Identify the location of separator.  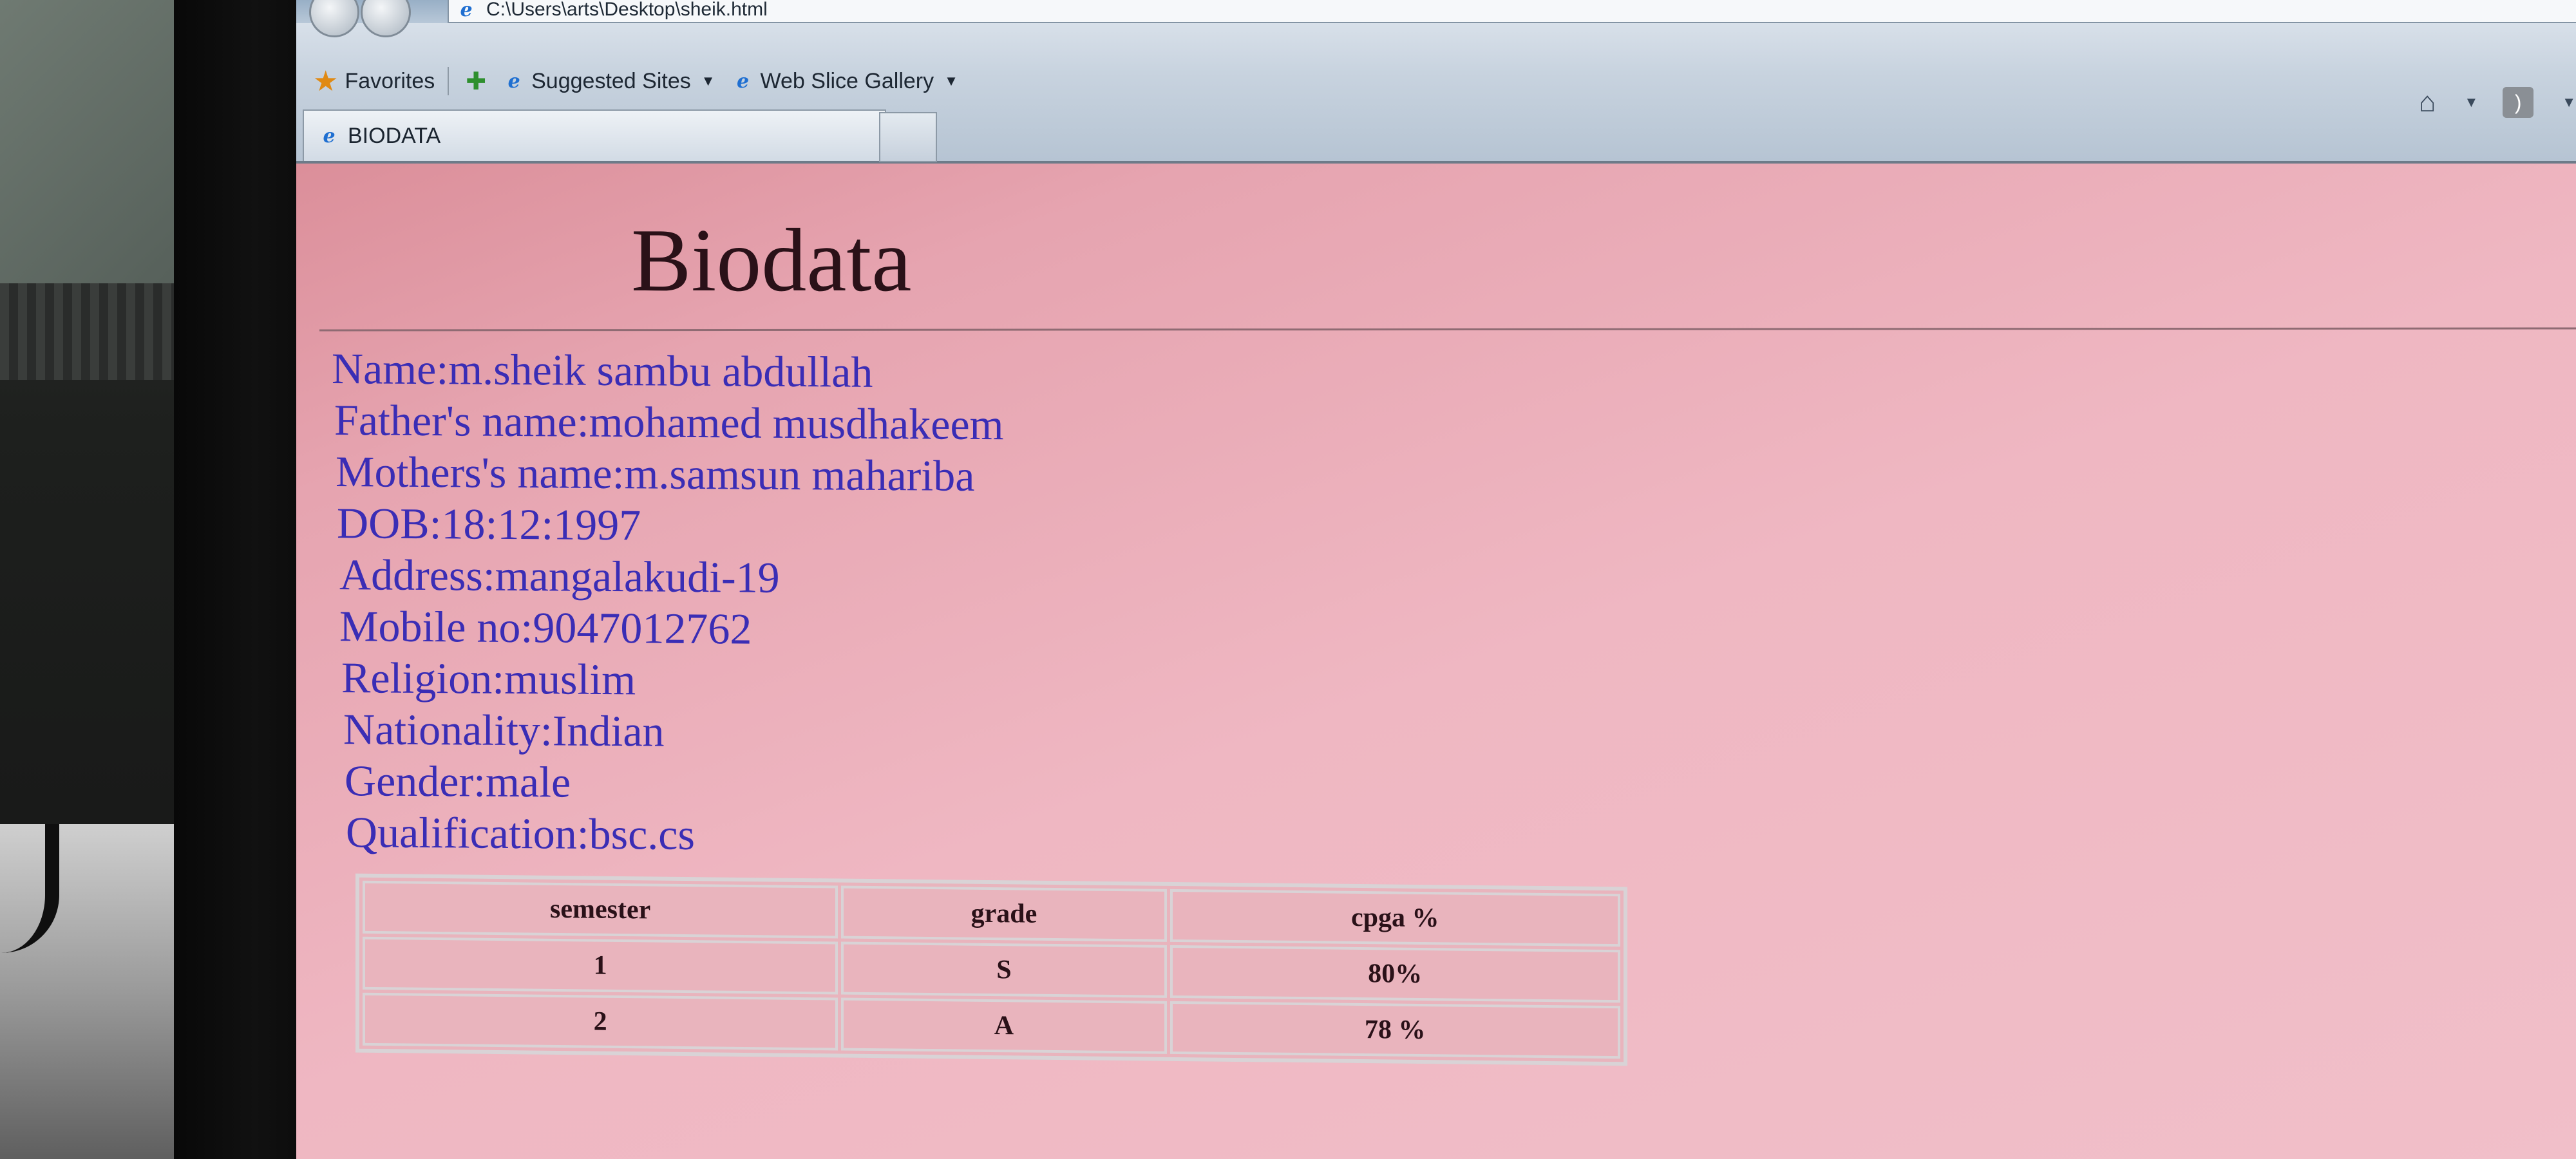
(449, 81).